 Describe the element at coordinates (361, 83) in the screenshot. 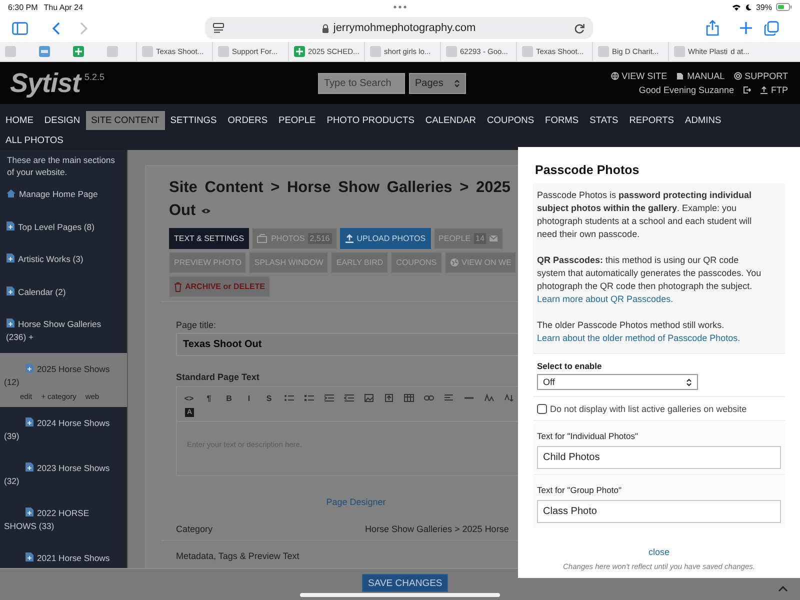

I see `search-field: Type to Search` at that location.